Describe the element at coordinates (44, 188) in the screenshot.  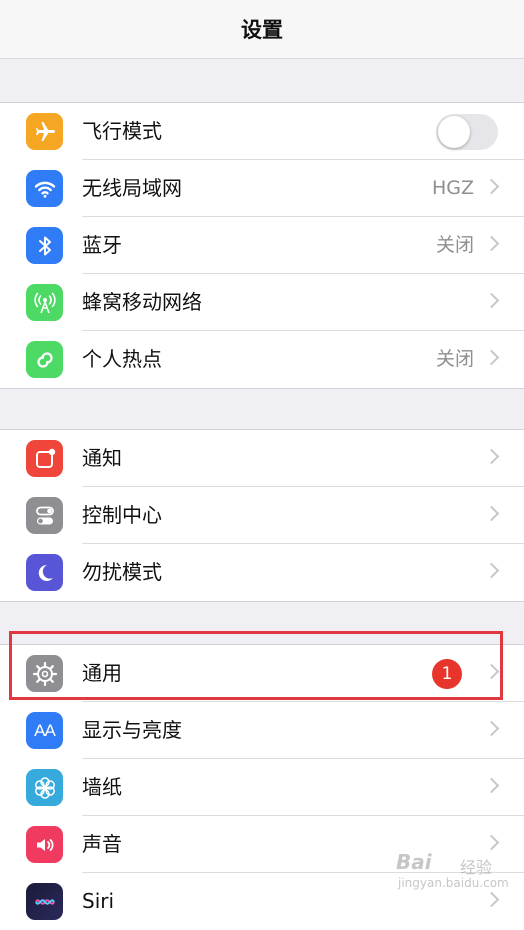
I see `wifi-icon` at that location.